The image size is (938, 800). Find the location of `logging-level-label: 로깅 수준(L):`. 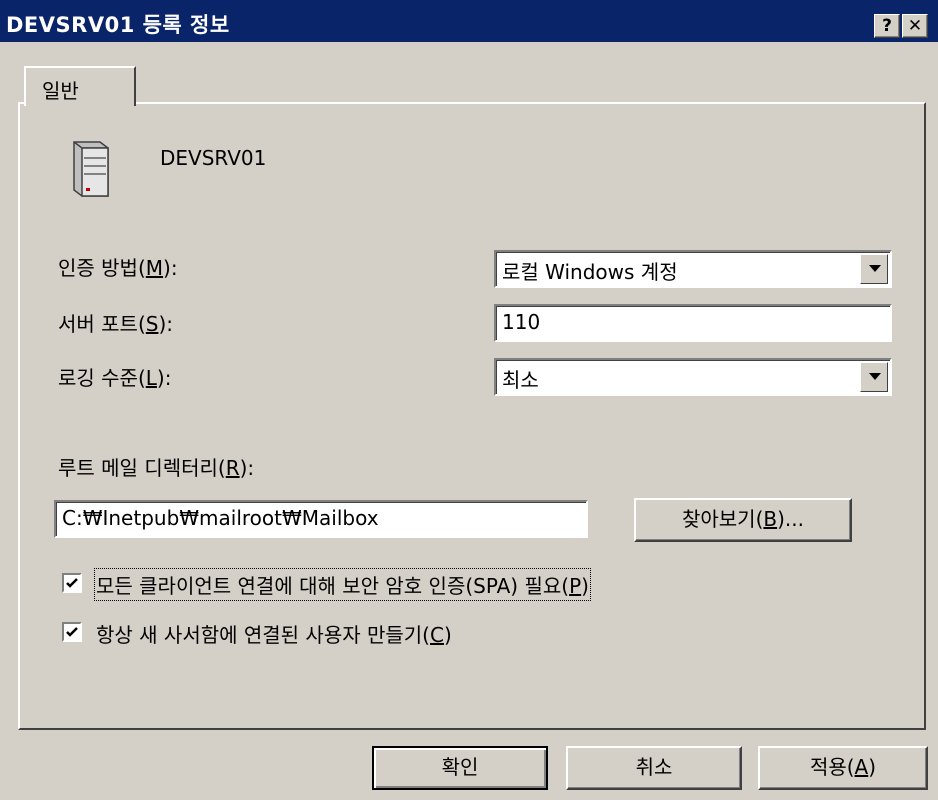

logging-level-label: 로깅 수준(L): is located at coordinates (115, 378).